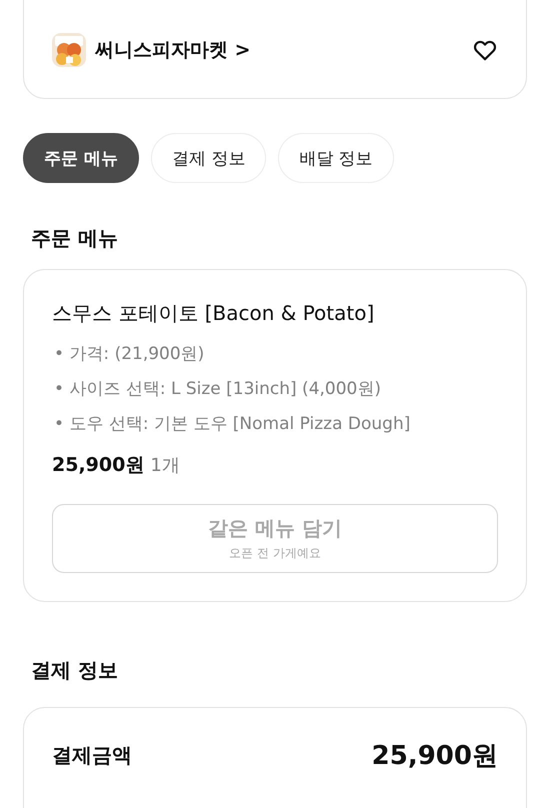 The image size is (550, 808). I want to click on tab: 결제 정보, so click(208, 158).